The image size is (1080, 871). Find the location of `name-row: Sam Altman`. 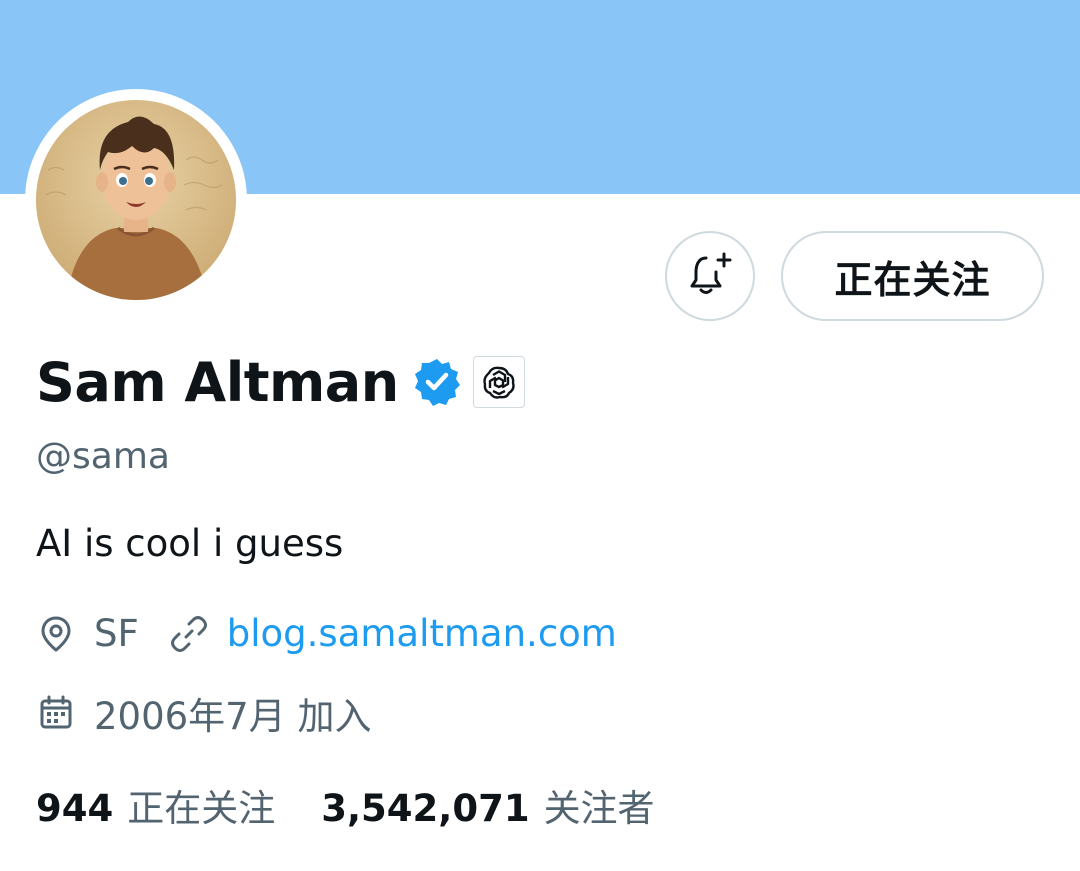

name-row: Sam Altman is located at coordinates (280, 382).